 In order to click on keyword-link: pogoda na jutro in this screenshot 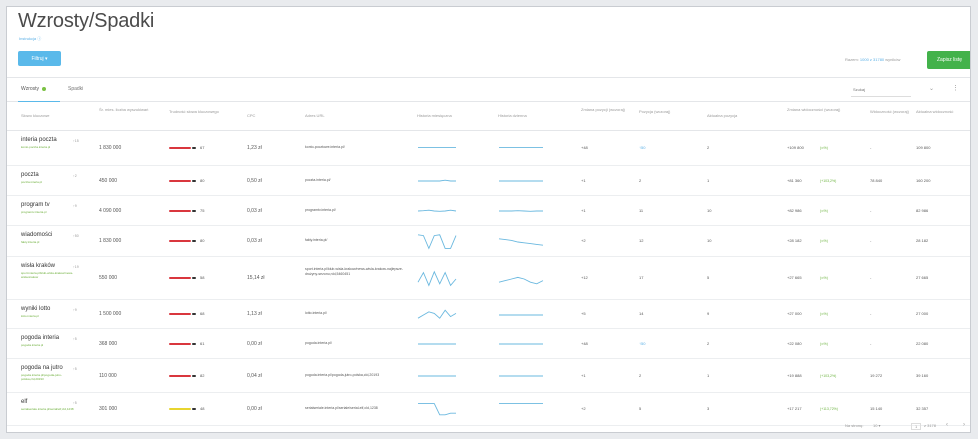, I will do `click(42, 368)`.